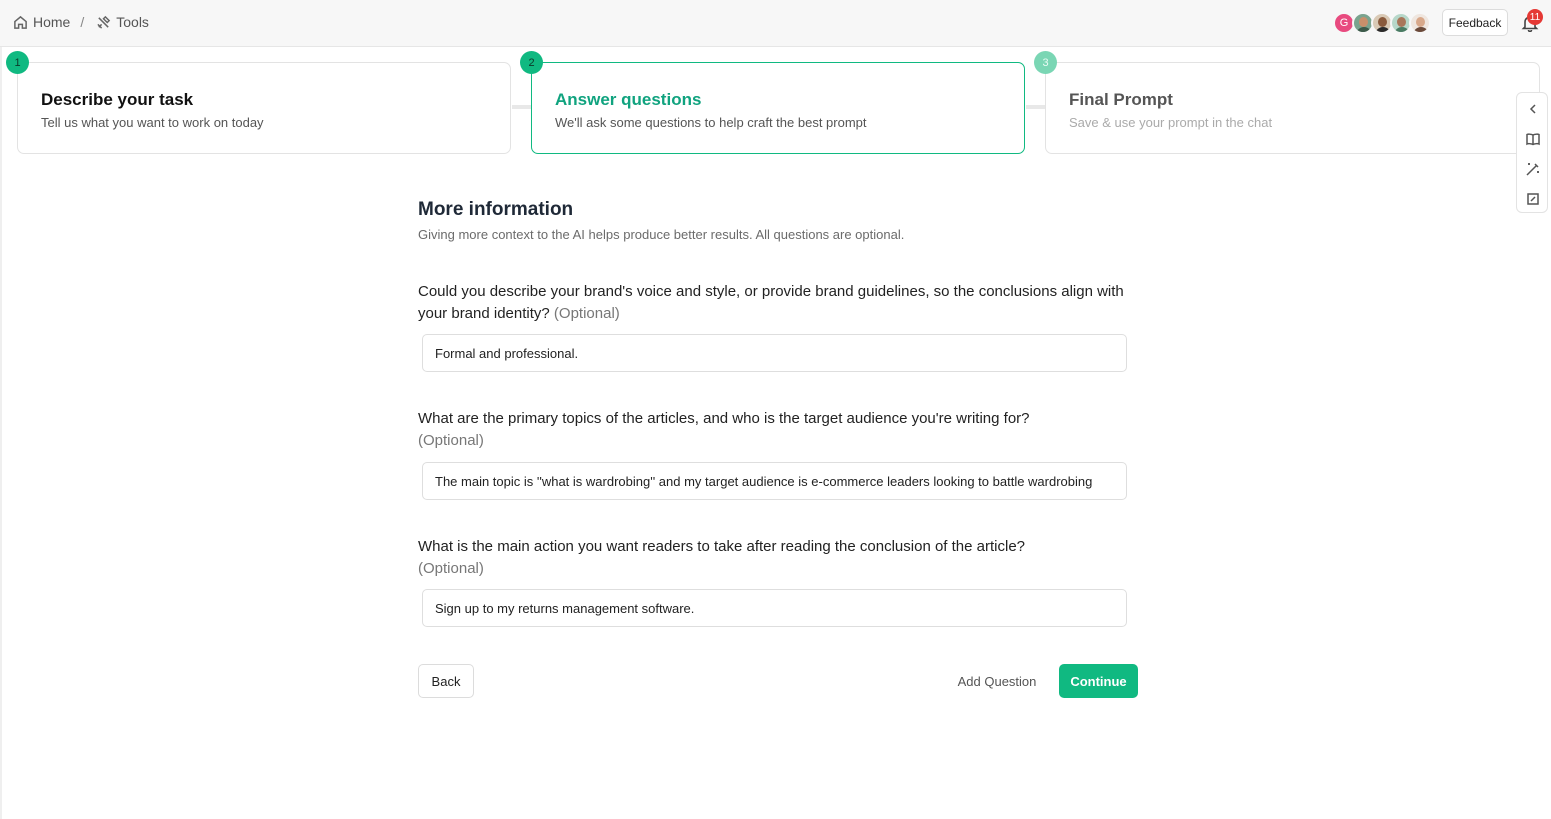 This screenshot has width=1551, height=819. What do you see at coordinates (1171, 122) in the screenshot?
I see `step-subtitle: Save & use your prompt in the chat` at bounding box center [1171, 122].